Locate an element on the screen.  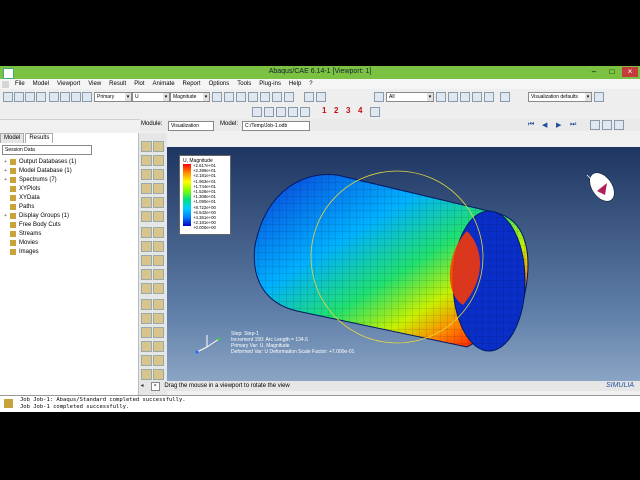
probe-values-icon is located at coordinates (146, 346).